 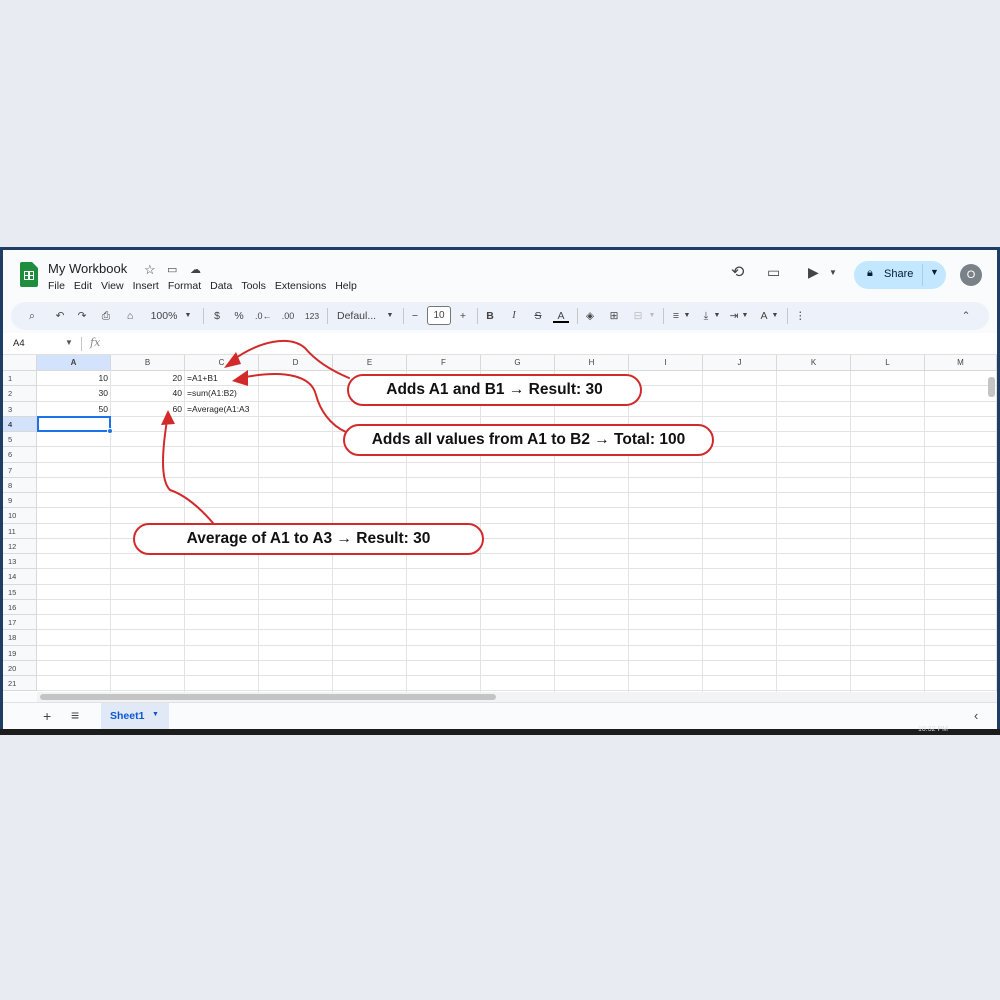 I want to click on share-button: 🔒︎ Share ▼, so click(x=900, y=275).